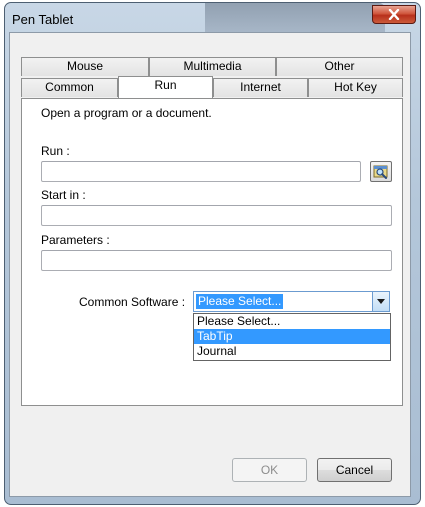 The image size is (425, 507). I want to click on titlebar-shade, so click(295, 18).